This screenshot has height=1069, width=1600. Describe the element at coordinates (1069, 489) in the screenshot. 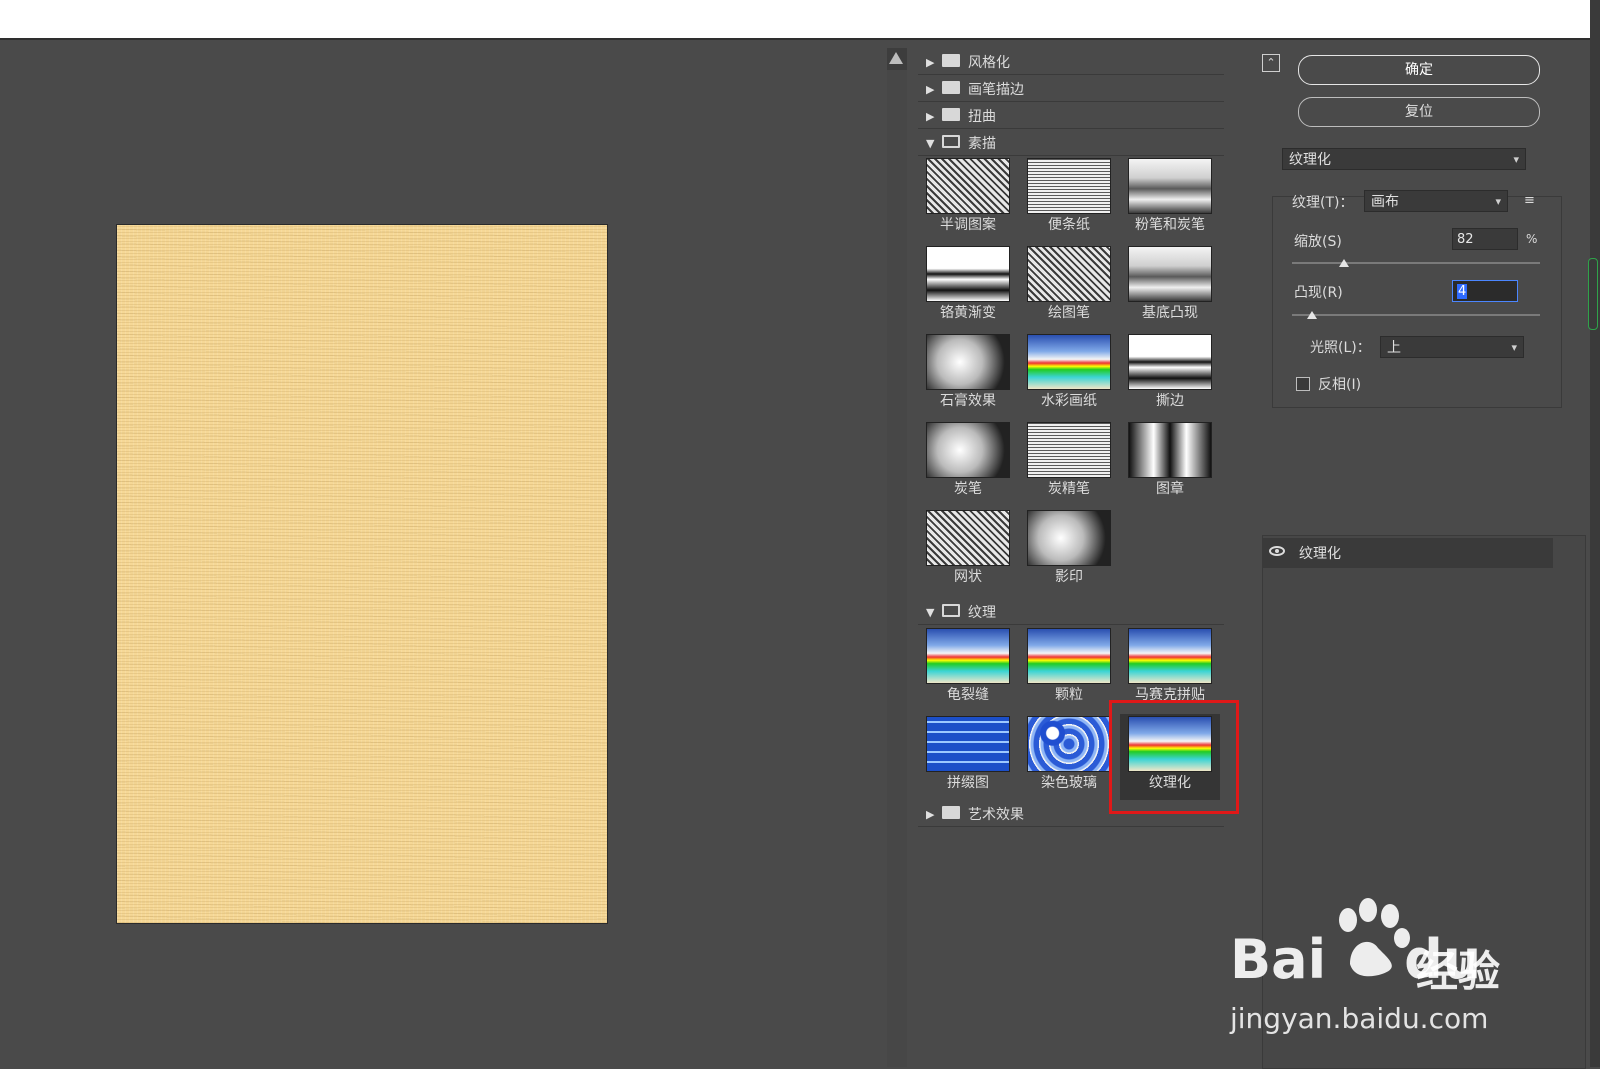

I see `filter-label: 炭精笔` at that location.